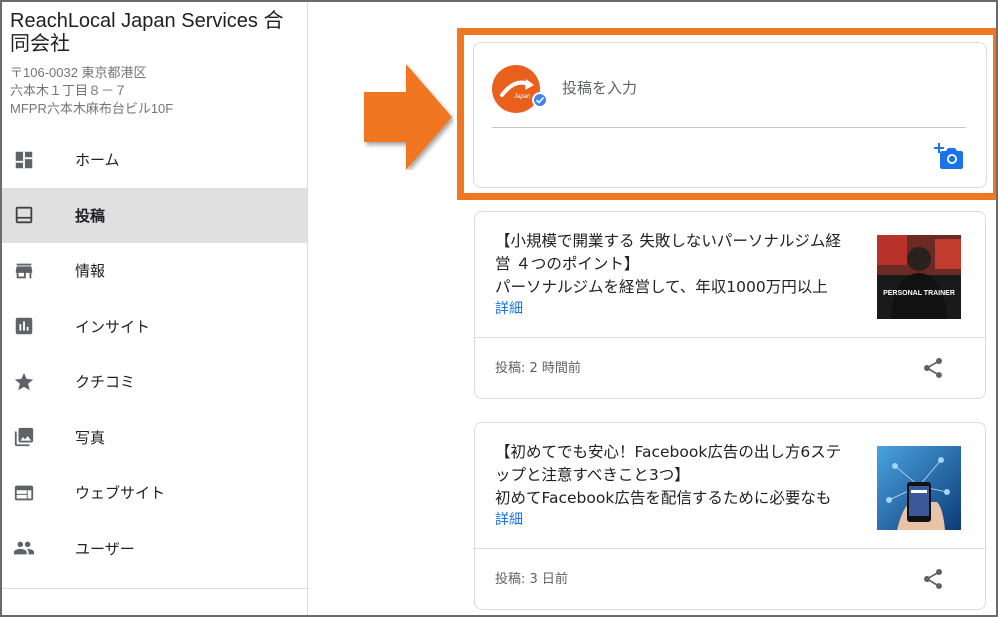 Image resolution: width=998 pixels, height=617 pixels. What do you see at coordinates (531, 579) in the screenshot?
I see `post-timestamp: 投稿: 3 日前` at bounding box center [531, 579].